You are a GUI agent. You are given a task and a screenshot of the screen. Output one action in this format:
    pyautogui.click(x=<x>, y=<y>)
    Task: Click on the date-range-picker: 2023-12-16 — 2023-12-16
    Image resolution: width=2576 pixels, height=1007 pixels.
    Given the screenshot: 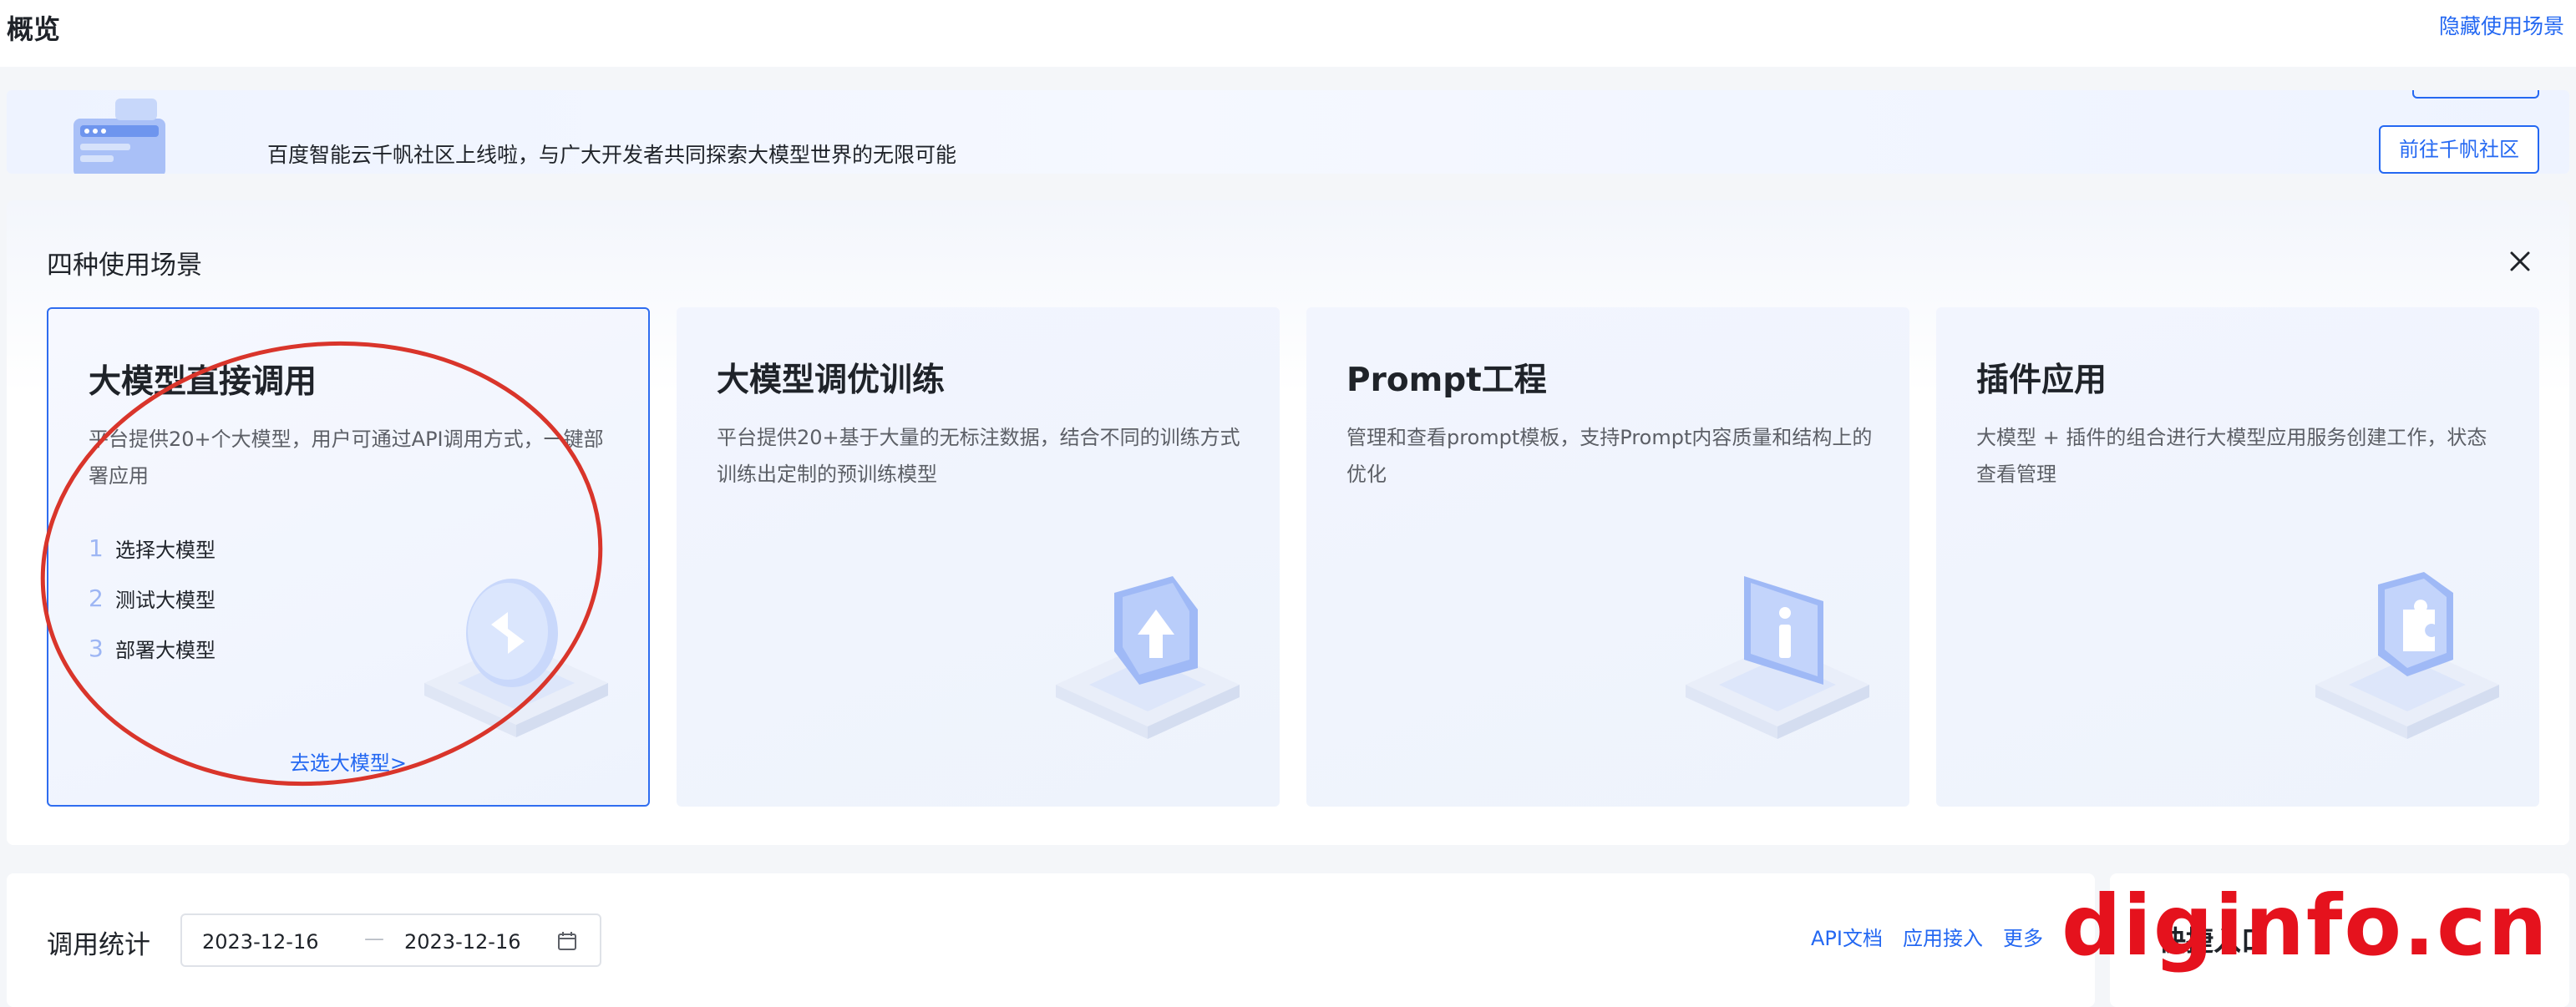 What is the action you would take?
    pyautogui.click(x=390, y=940)
    